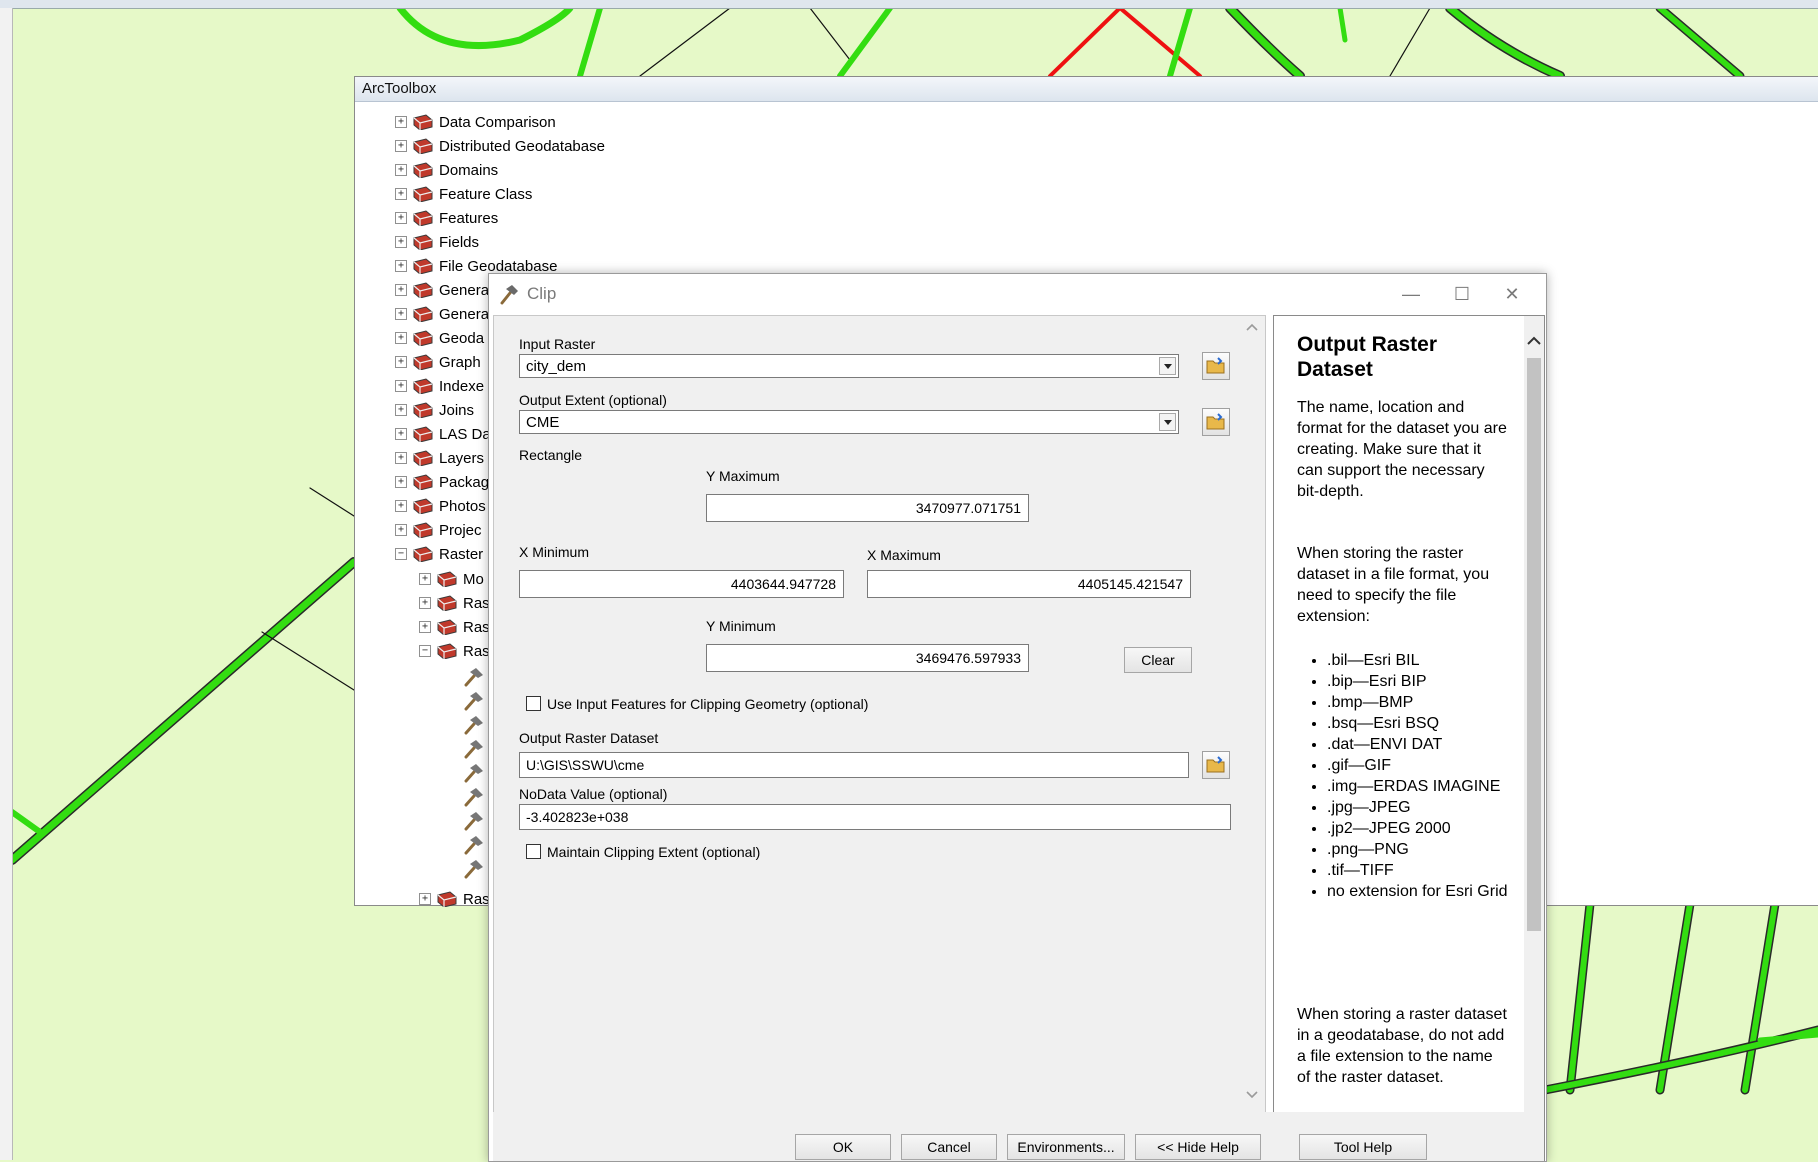 The width and height of the screenshot is (1818, 1162). Describe the element at coordinates (909, 4) in the screenshot. I see `map-toolbar-strip` at that location.